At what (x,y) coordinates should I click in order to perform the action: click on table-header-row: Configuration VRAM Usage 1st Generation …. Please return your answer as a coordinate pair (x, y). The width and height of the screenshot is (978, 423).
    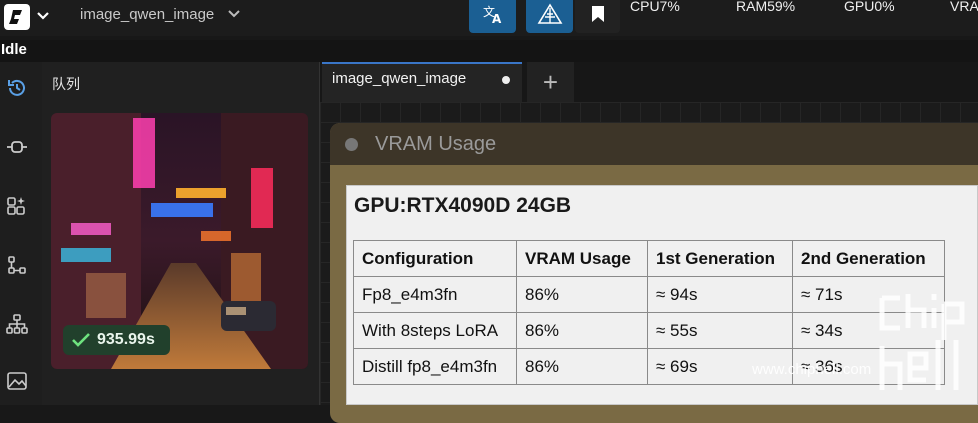
    Looking at the image, I should click on (649, 258).